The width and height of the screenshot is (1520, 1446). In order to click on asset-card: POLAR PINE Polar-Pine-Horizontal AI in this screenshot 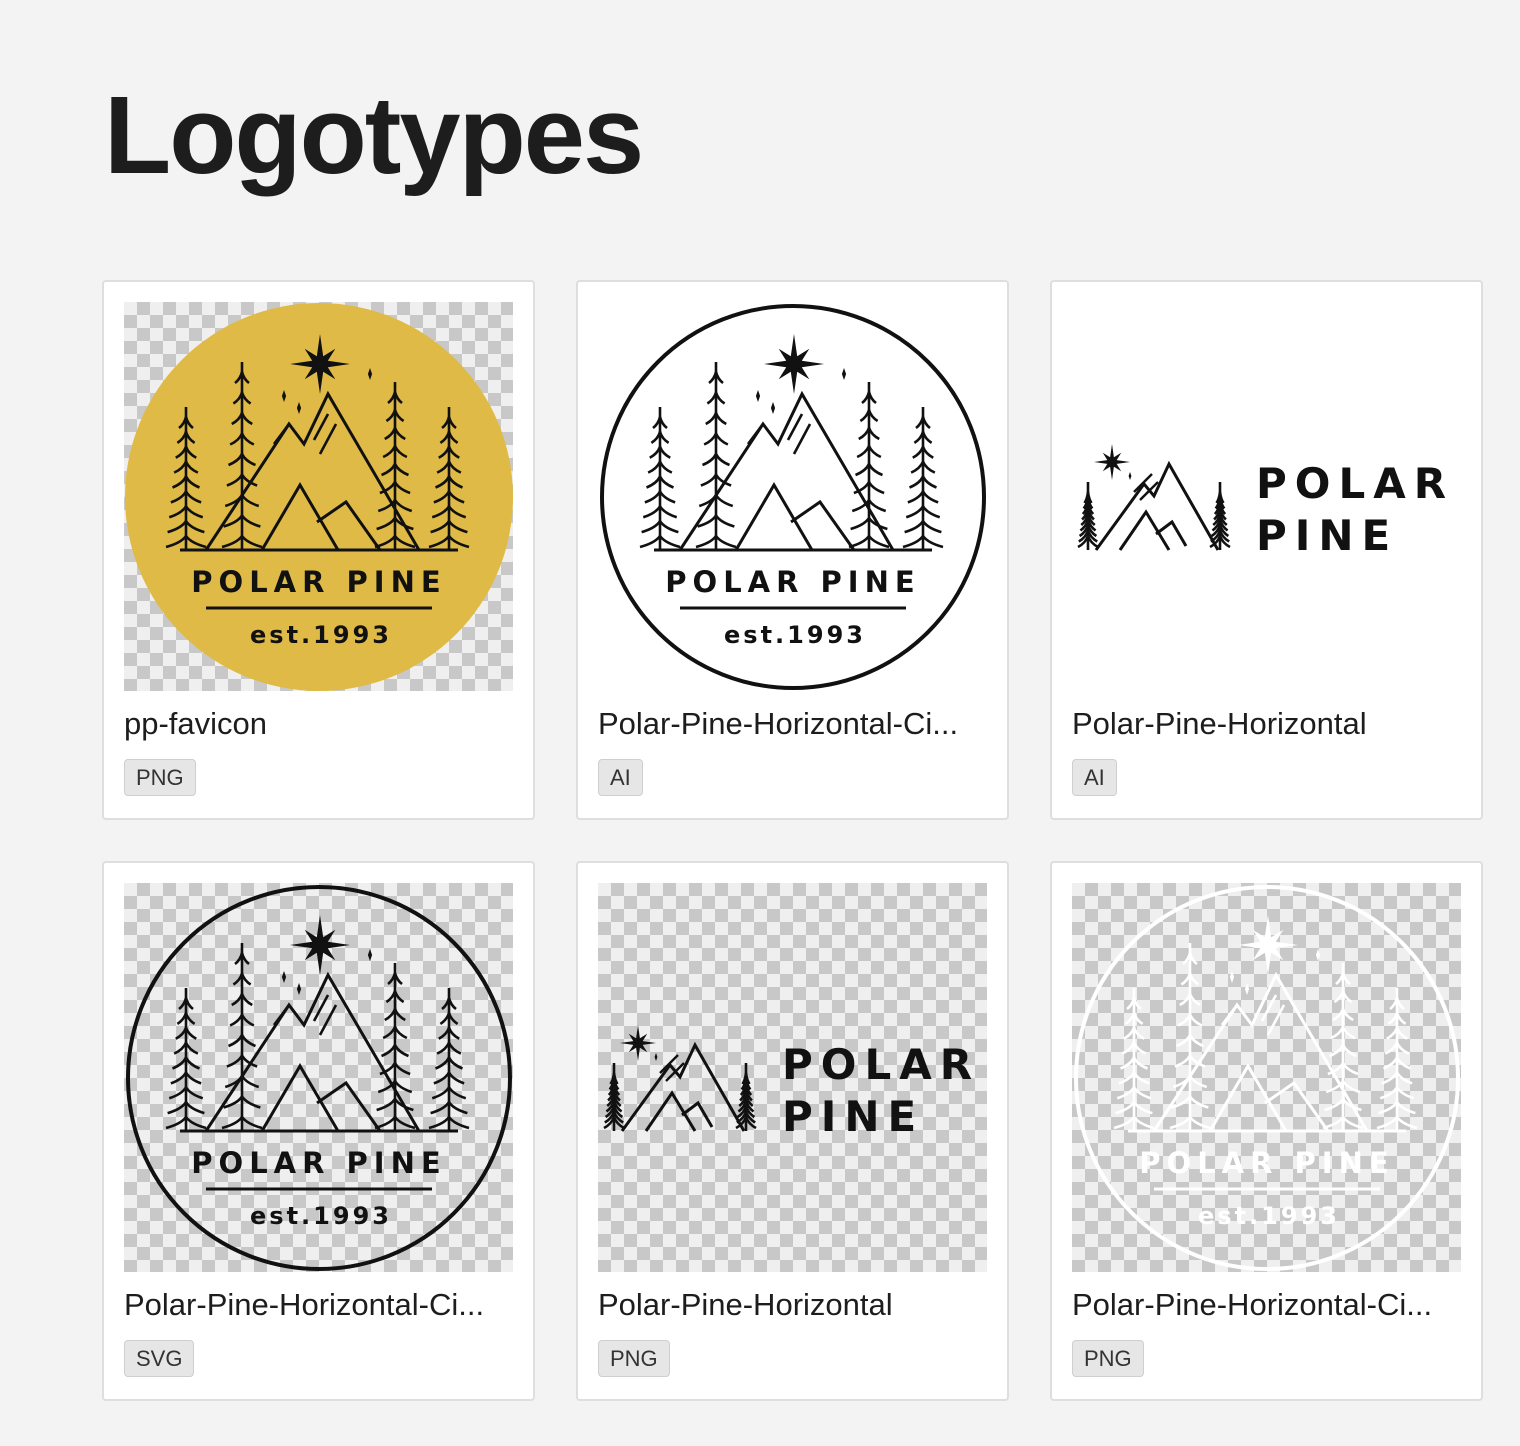, I will do `click(1266, 550)`.